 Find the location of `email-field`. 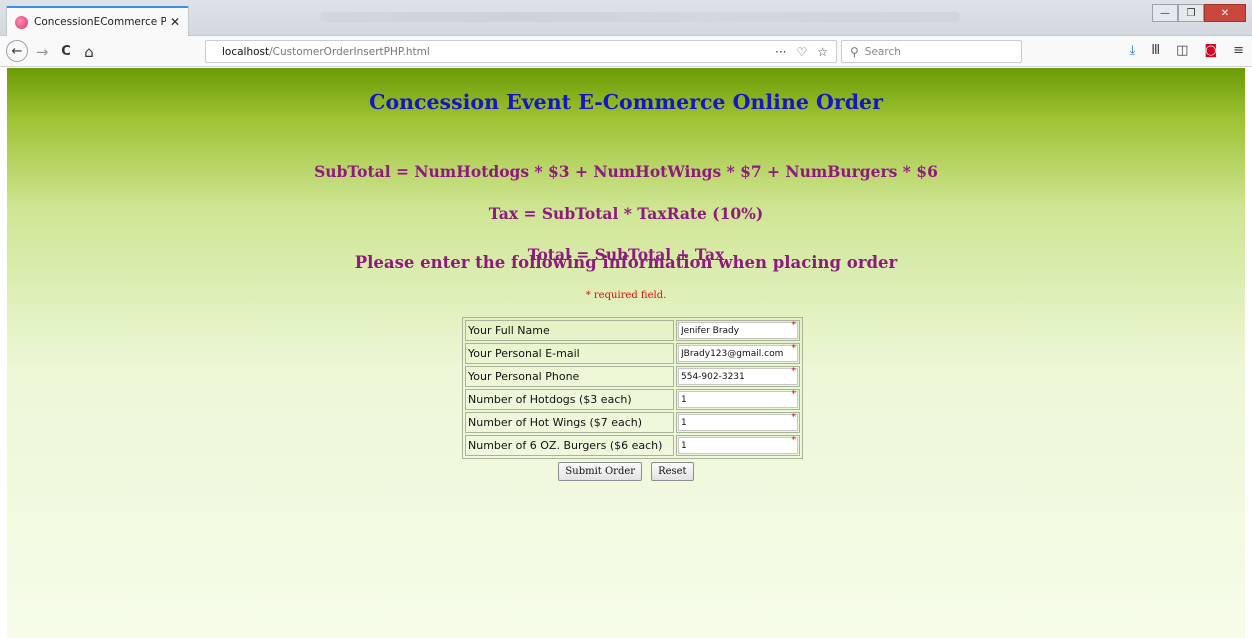

email-field is located at coordinates (738, 353).